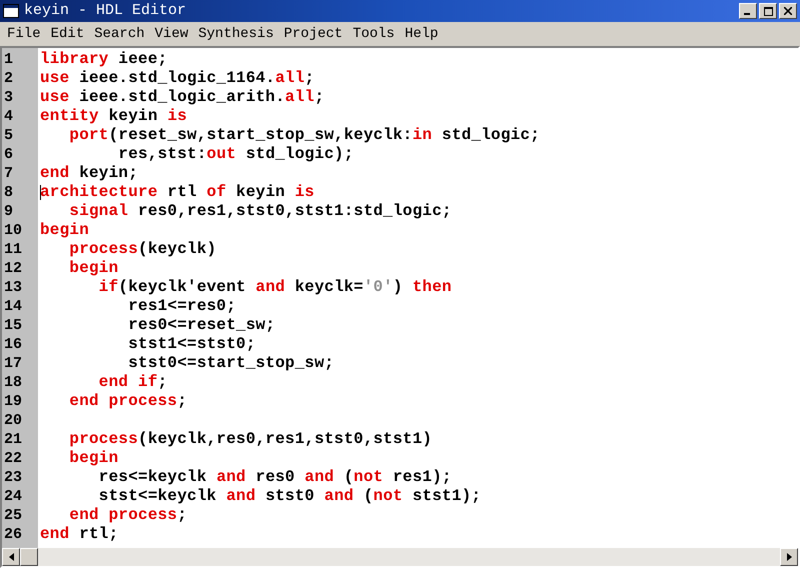 Image resolution: width=800 pixels, height=568 pixels. I want to click on maximize-button, so click(768, 11).